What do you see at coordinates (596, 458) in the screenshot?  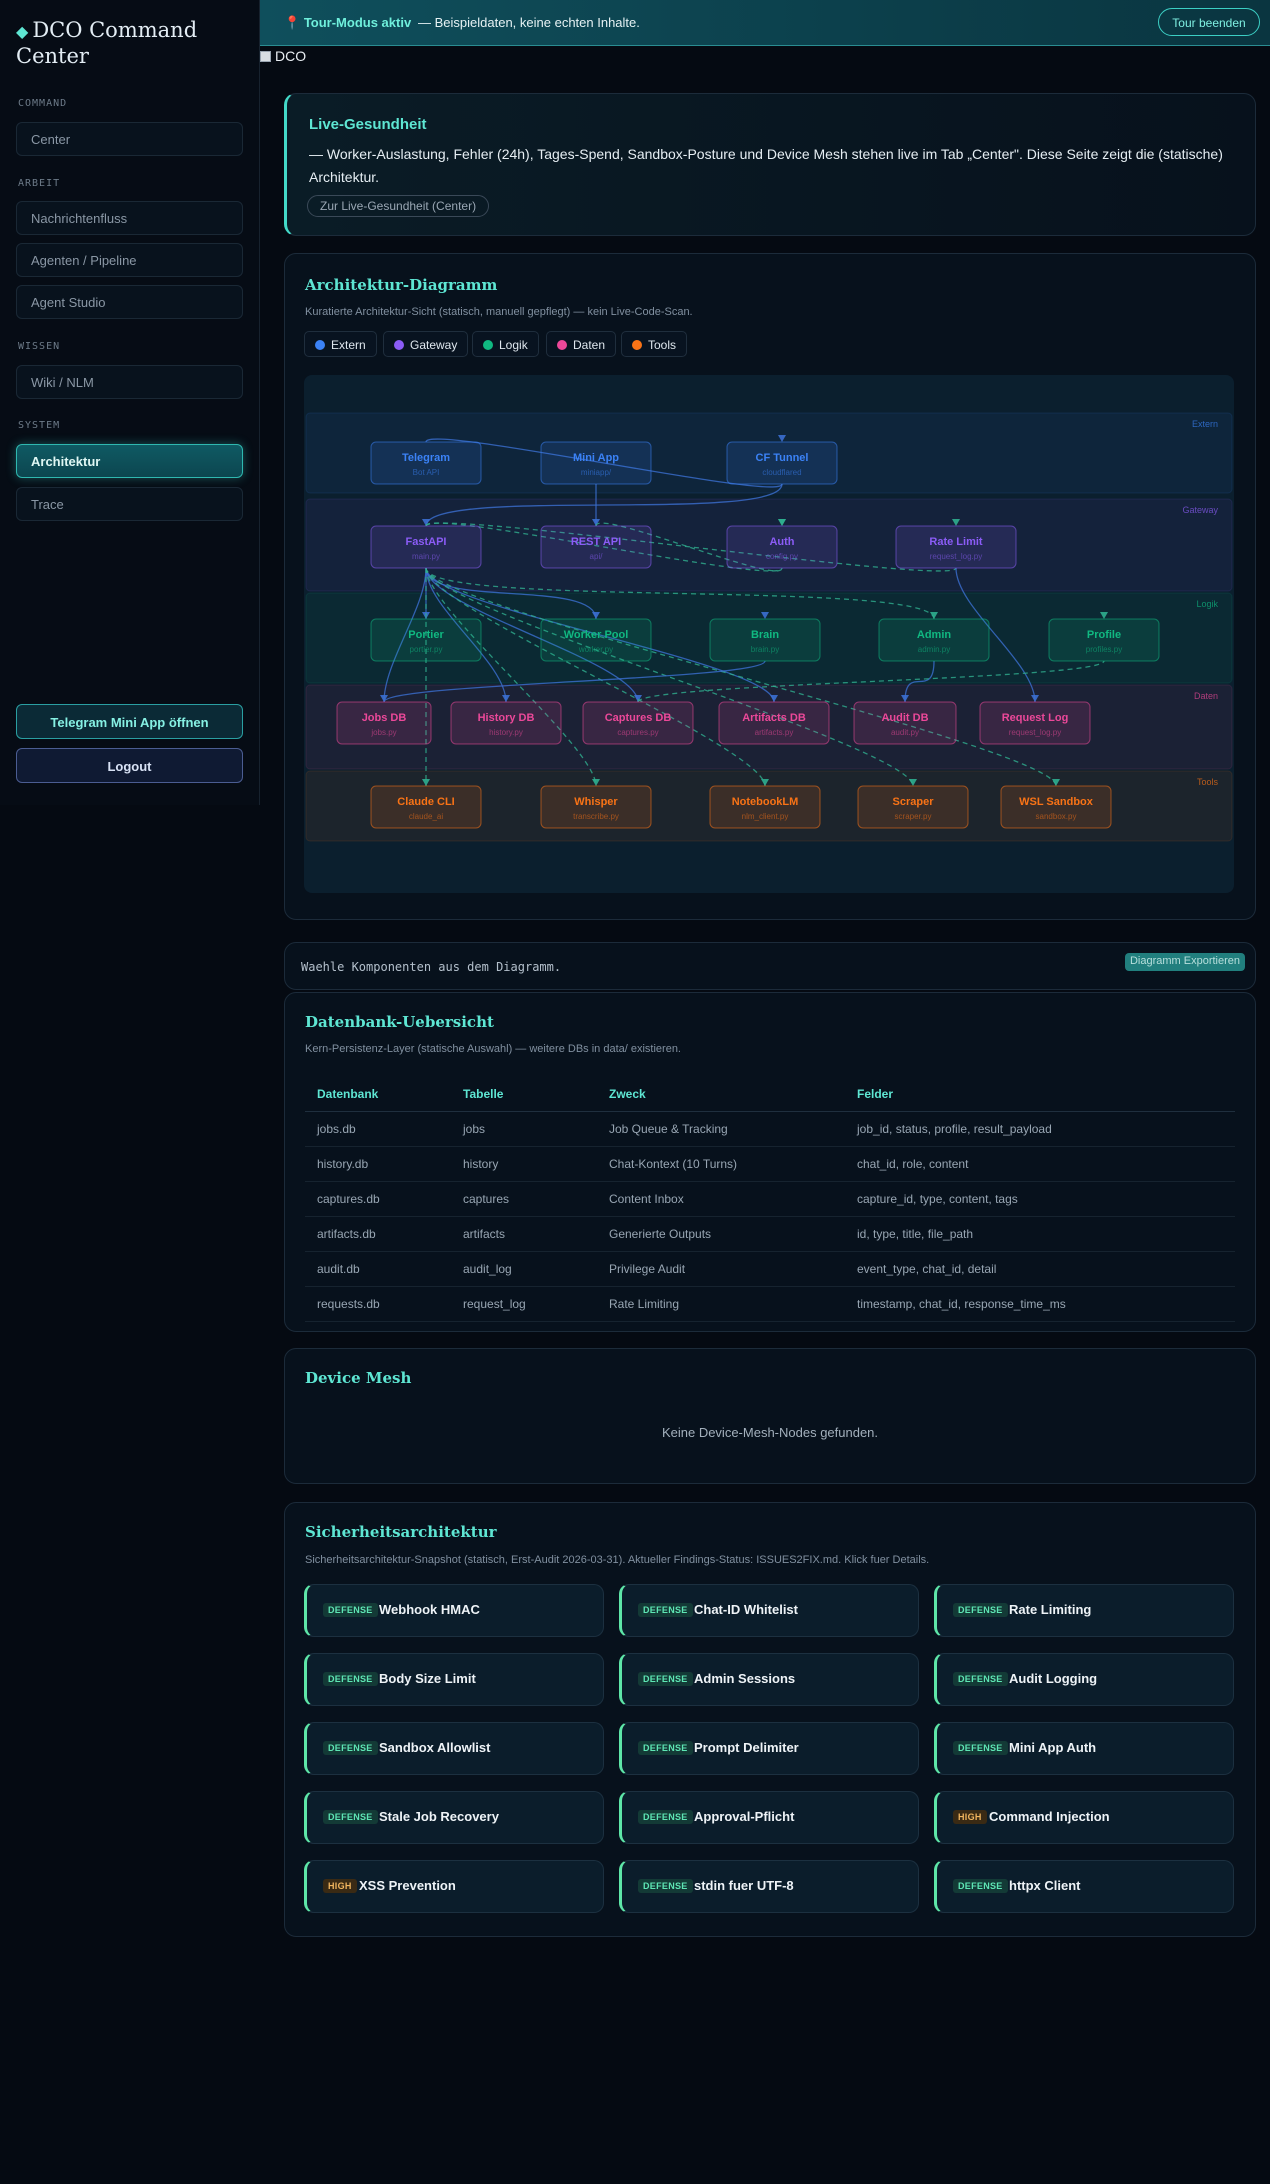 I see `node-label: Mini App` at bounding box center [596, 458].